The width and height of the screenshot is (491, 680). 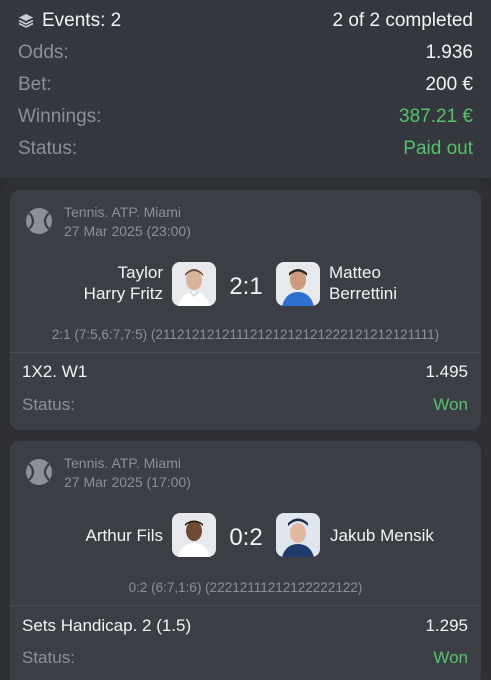 I want to click on player2-name: Jakub Mensik, so click(x=382, y=535).